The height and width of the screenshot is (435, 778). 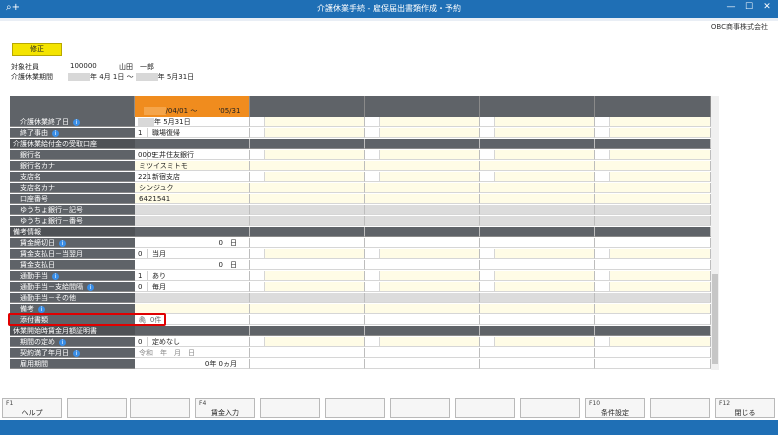 What do you see at coordinates (192, 276) in the screenshot?
I see `grid-cell: 1 あり` at bounding box center [192, 276].